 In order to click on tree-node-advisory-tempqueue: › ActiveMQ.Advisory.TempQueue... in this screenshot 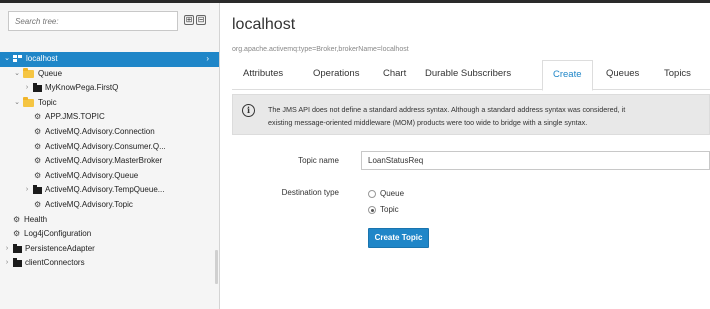, I will do `click(109, 190)`.